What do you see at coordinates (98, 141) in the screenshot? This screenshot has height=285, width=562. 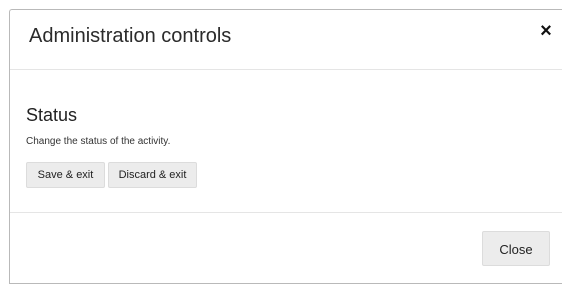 I see `status-description: Change the status of the activity.` at bounding box center [98, 141].